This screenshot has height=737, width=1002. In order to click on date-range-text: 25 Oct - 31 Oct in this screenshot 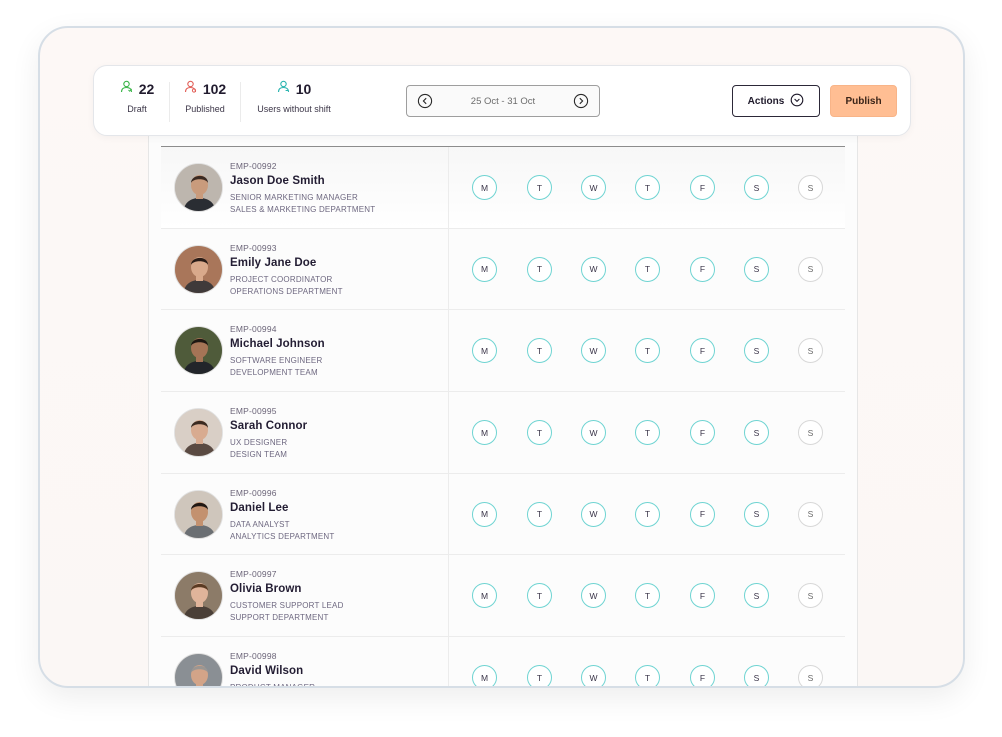, I will do `click(503, 101)`.